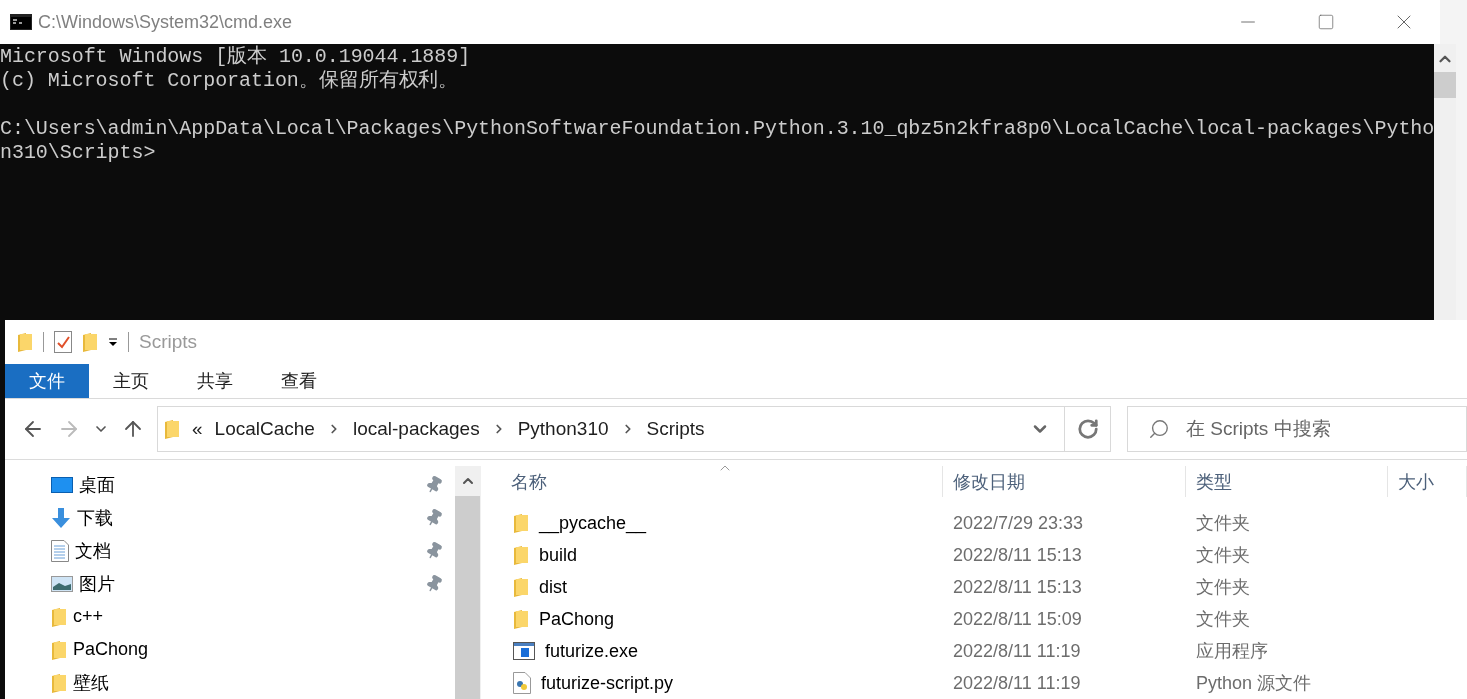 This screenshot has height=699, width=1467. What do you see at coordinates (230, 682) in the screenshot?
I see `sidebar-item: 壁纸` at bounding box center [230, 682].